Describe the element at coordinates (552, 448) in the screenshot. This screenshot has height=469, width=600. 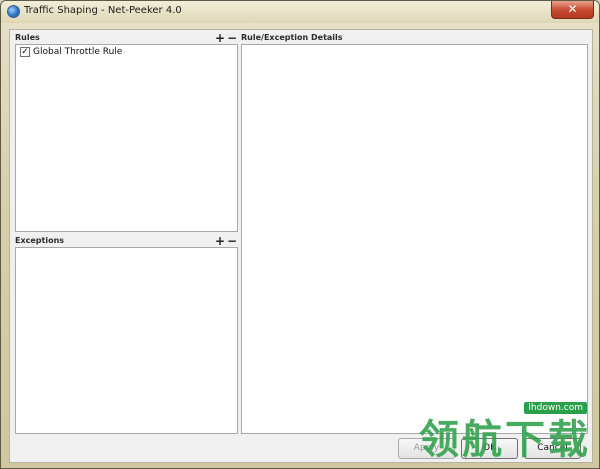
I see `cancel-button: Cancel` at that location.